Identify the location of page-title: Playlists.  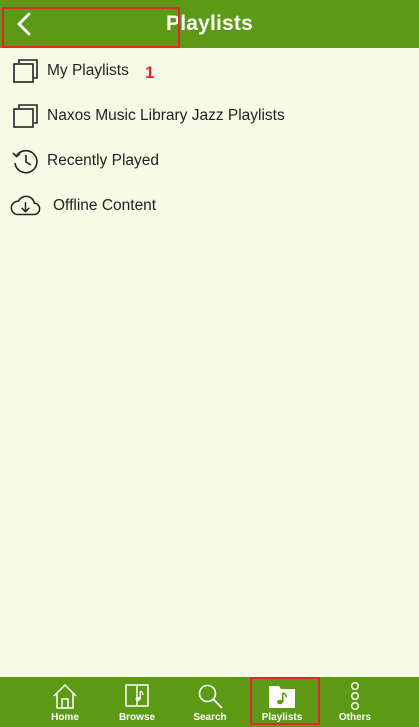
(209, 23).